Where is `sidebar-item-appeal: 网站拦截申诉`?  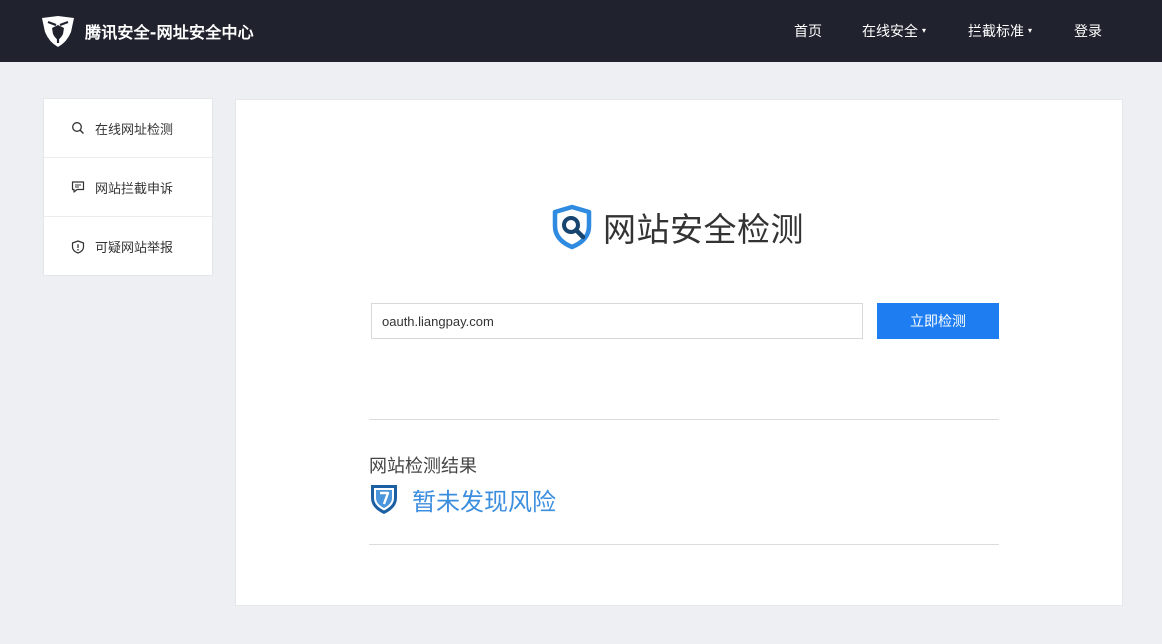
sidebar-item-appeal: 网站拦截申诉 is located at coordinates (128, 187).